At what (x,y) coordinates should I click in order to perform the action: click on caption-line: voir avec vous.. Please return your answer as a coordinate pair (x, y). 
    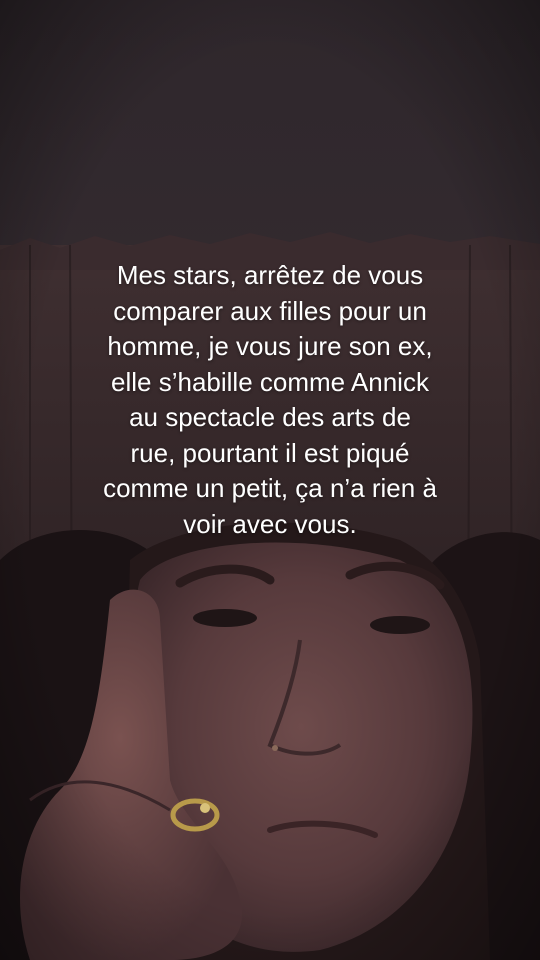
    Looking at the image, I should click on (270, 523).